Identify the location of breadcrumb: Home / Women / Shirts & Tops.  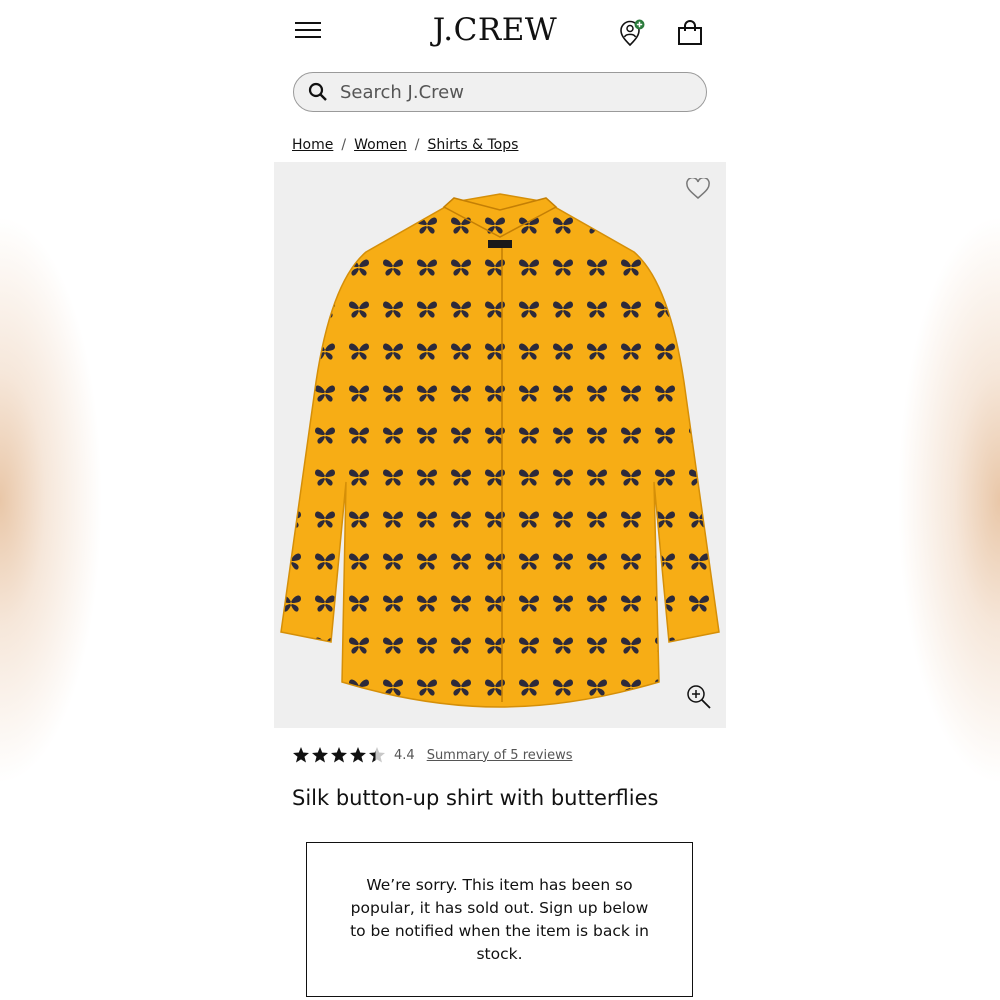
(405, 145).